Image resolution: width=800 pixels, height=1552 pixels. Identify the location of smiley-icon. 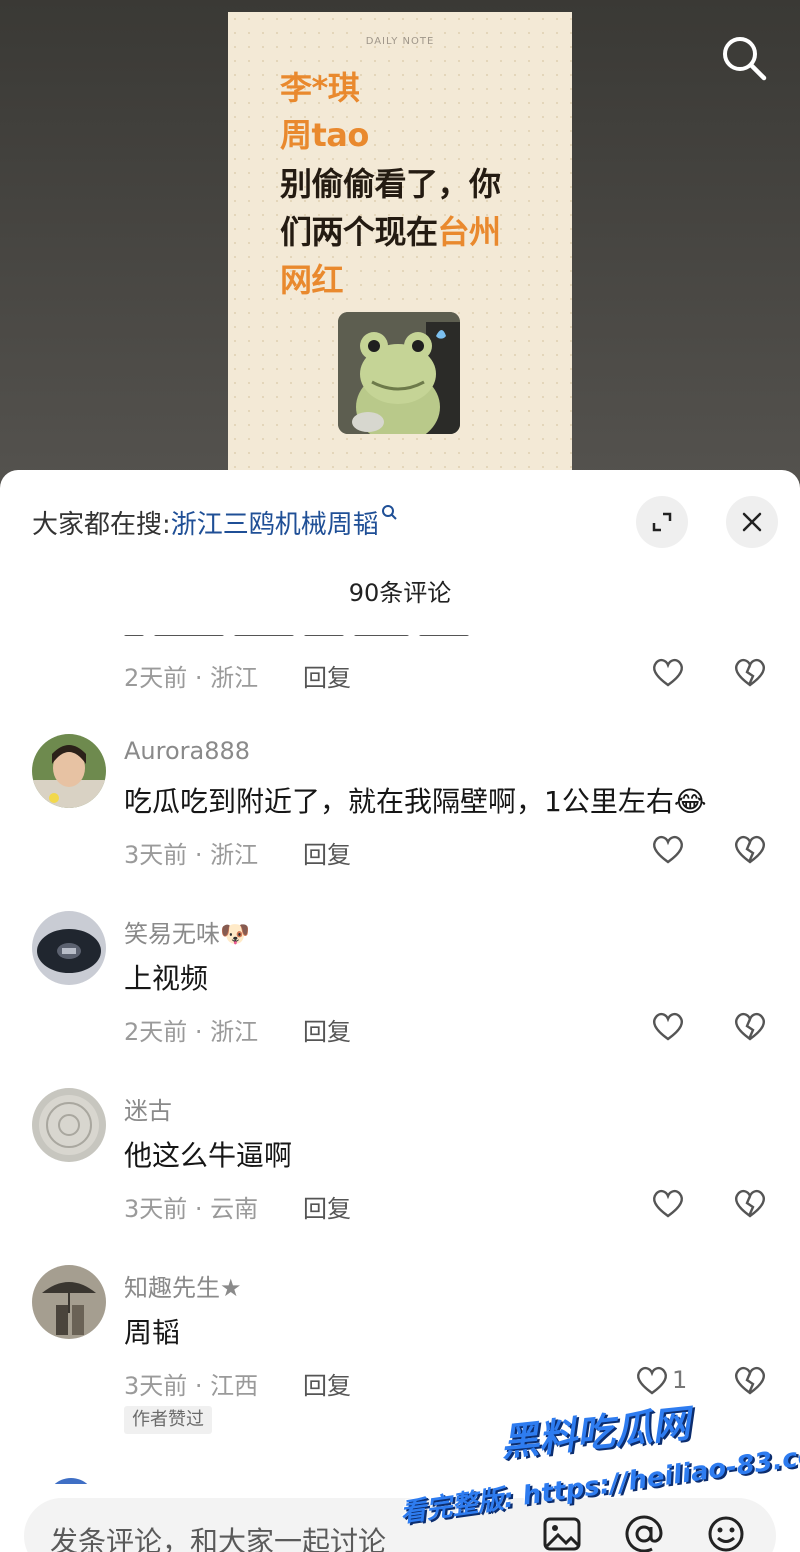
(726, 1534).